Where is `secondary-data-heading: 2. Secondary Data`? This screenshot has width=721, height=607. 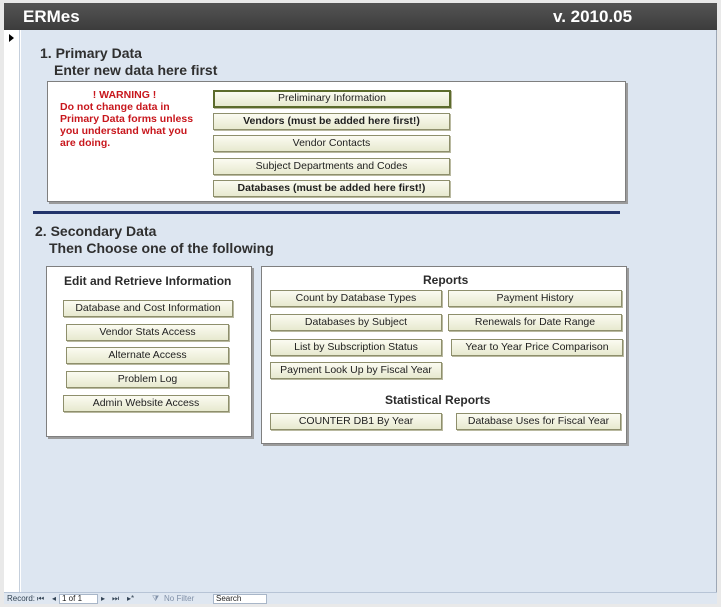
secondary-data-heading: 2. Secondary Data is located at coordinates (96, 231).